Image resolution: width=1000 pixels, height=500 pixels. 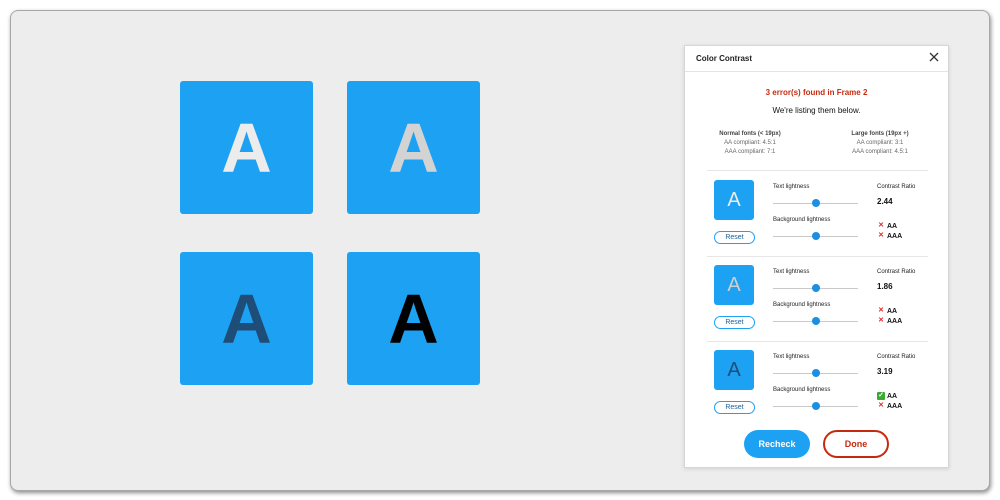 I want to click on tile-4: A, so click(x=413, y=318).